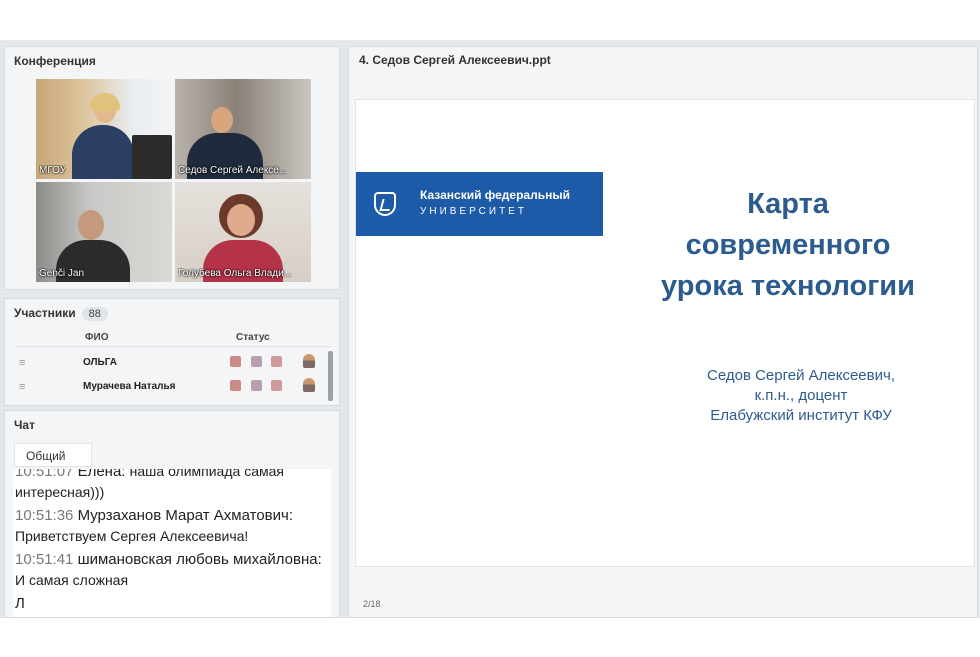 This screenshot has width=980, height=657. Describe the element at coordinates (44, 515) in the screenshot. I see `message-time: 10:51:36` at that location.